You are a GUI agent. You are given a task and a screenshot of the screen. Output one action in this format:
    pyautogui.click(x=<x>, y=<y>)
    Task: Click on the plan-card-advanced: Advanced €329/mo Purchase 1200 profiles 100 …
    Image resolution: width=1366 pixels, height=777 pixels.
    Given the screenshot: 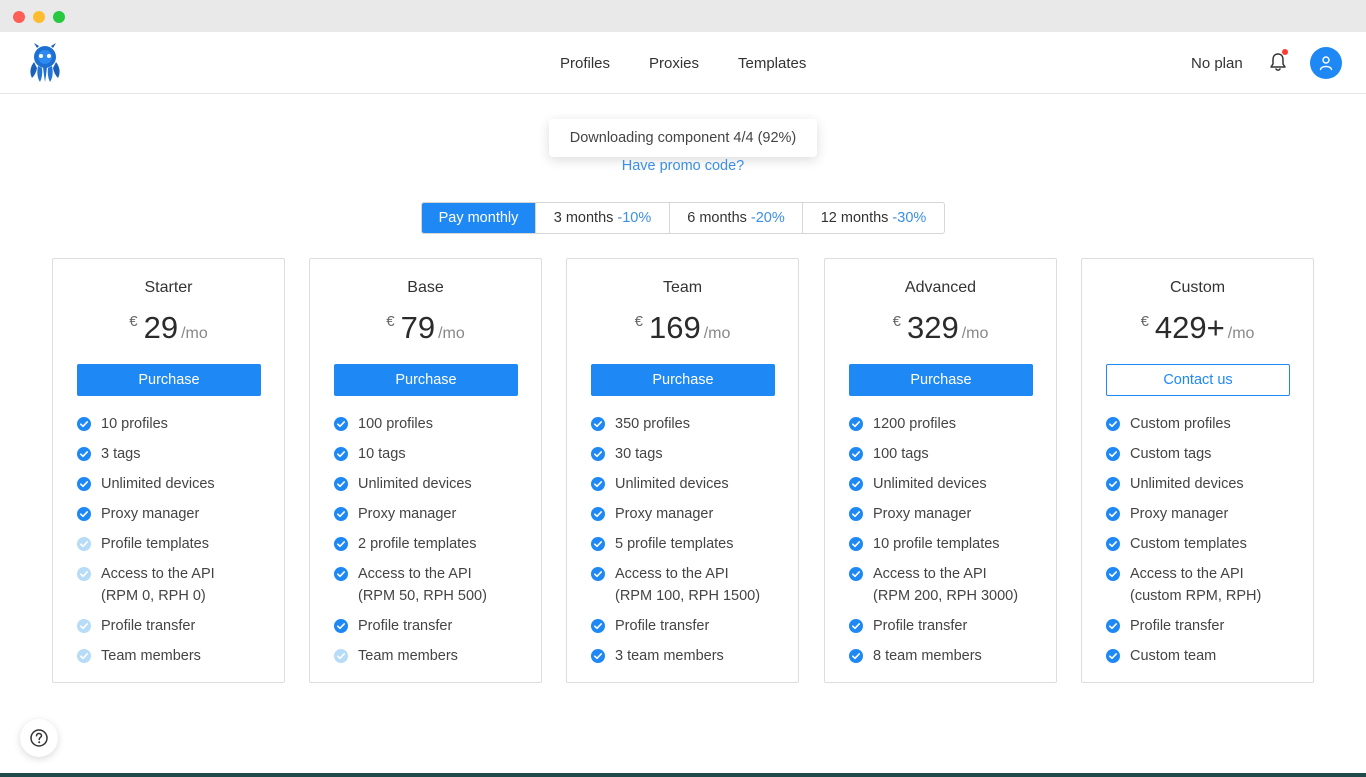 What is the action you would take?
    pyautogui.click(x=940, y=470)
    